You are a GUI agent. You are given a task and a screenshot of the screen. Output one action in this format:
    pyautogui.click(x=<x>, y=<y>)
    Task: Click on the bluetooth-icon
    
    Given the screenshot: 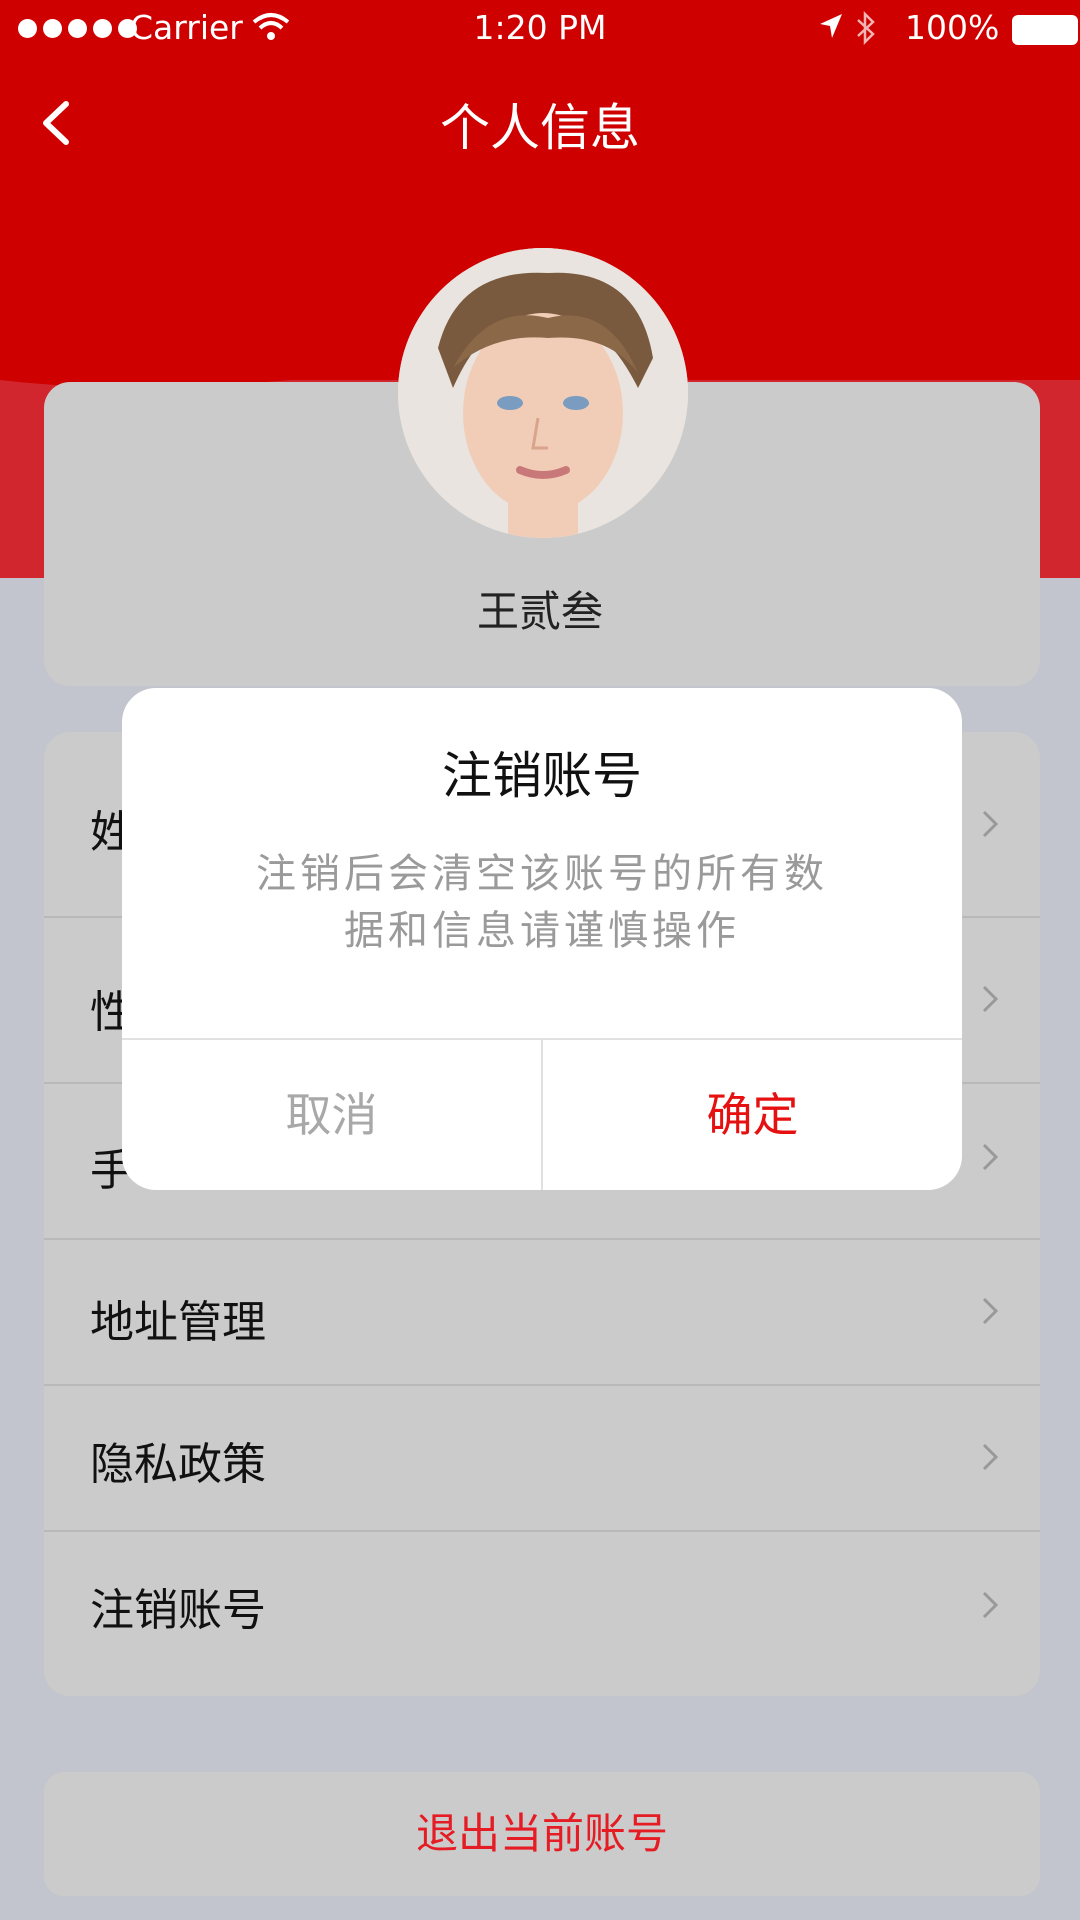 What is the action you would take?
    pyautogui.click(x=866, y=28)
    